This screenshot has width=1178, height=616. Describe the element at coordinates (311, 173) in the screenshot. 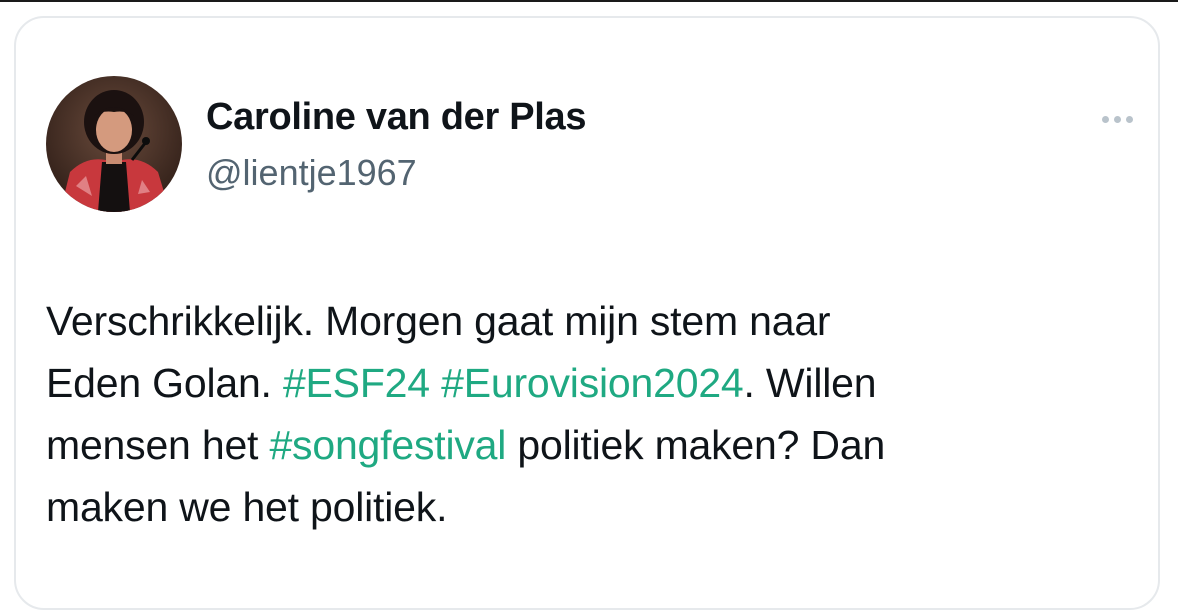

I see `author-handle: @lientje1967` at that location.